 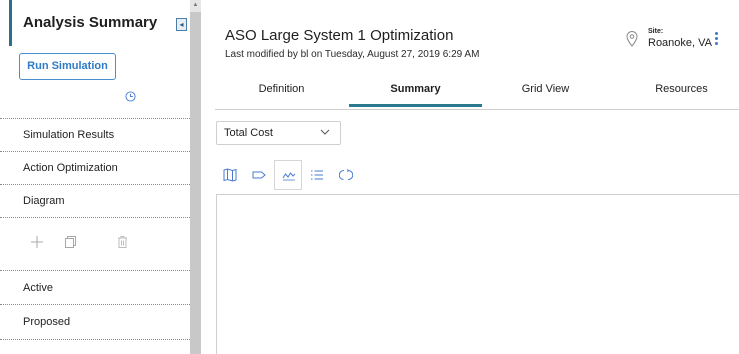 What do you see at coordinates (317, 175) in the screenshot?
I see `list-icon` at bounding box center [317, 175].